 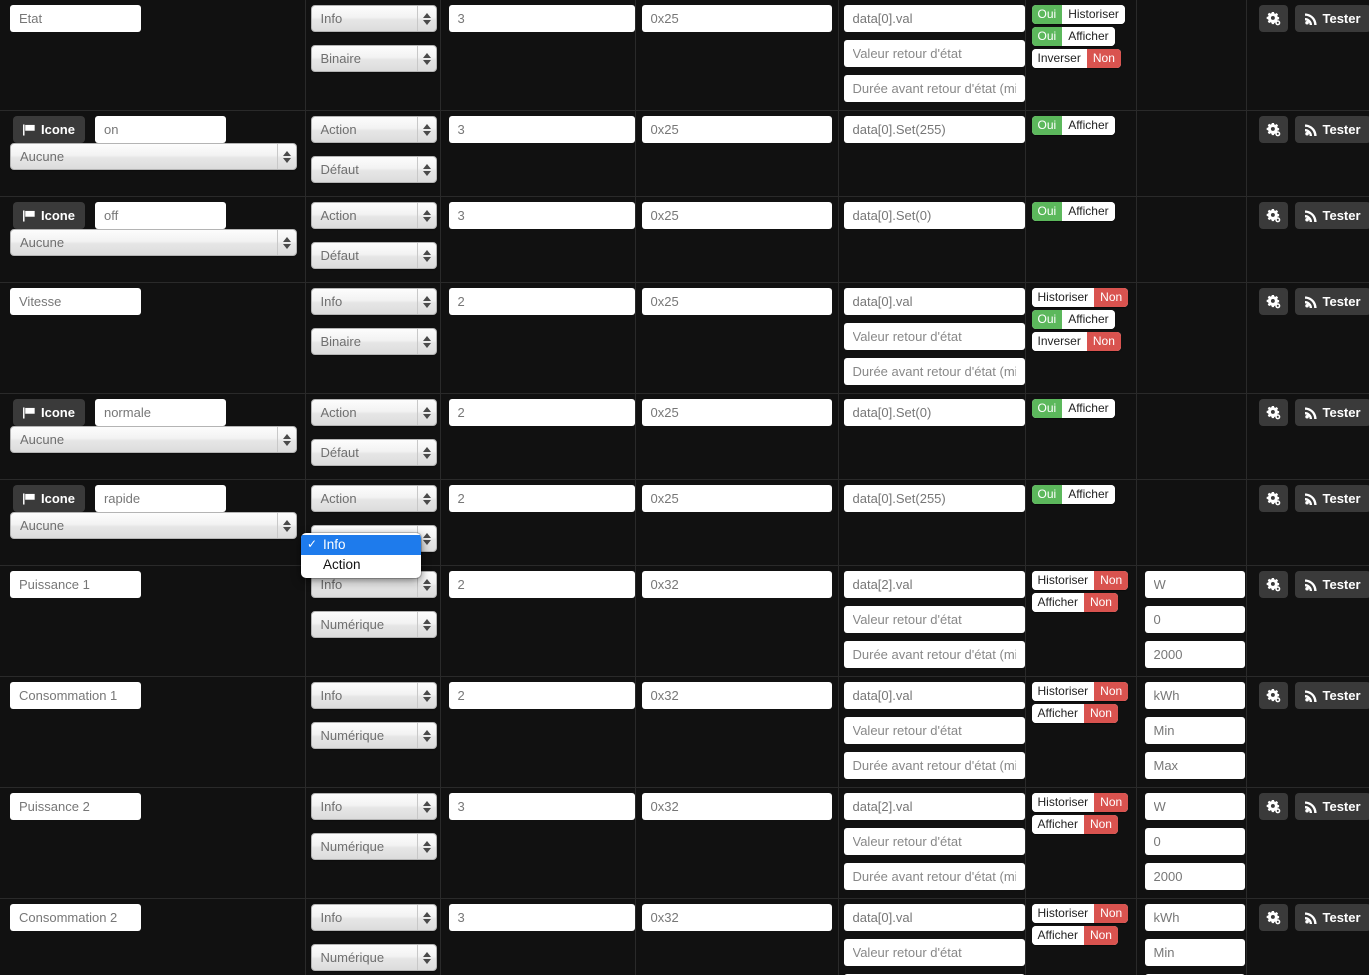 What do you see at coordinates (49, 215) in the screenshot?
I see `icone-button: Icone` at bounding box center [49, 215].